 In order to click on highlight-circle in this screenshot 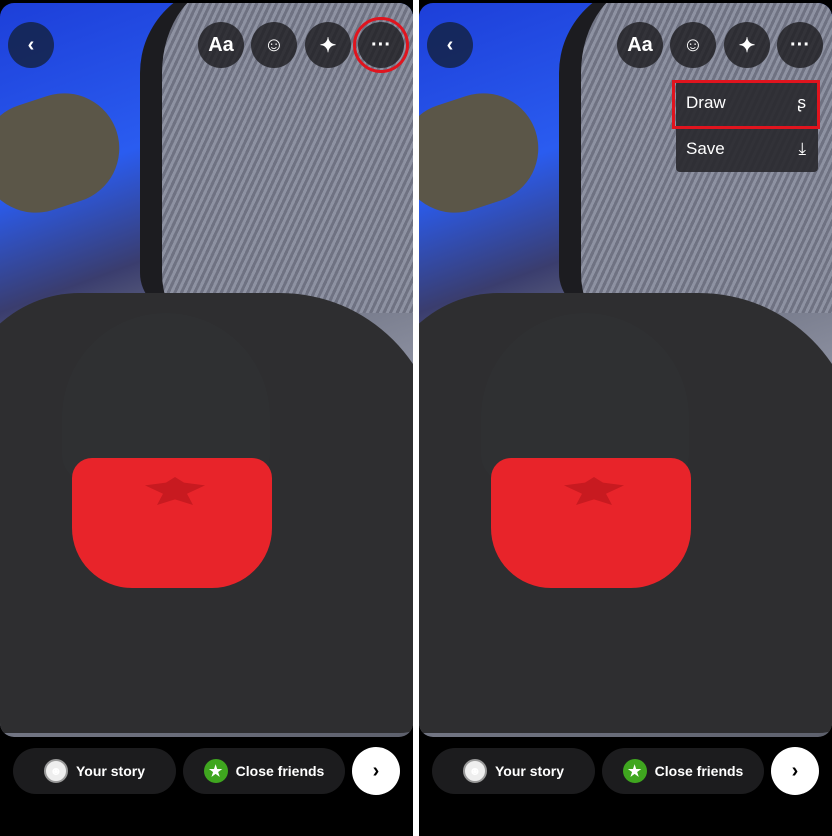, I will do `click(381, 45)`.